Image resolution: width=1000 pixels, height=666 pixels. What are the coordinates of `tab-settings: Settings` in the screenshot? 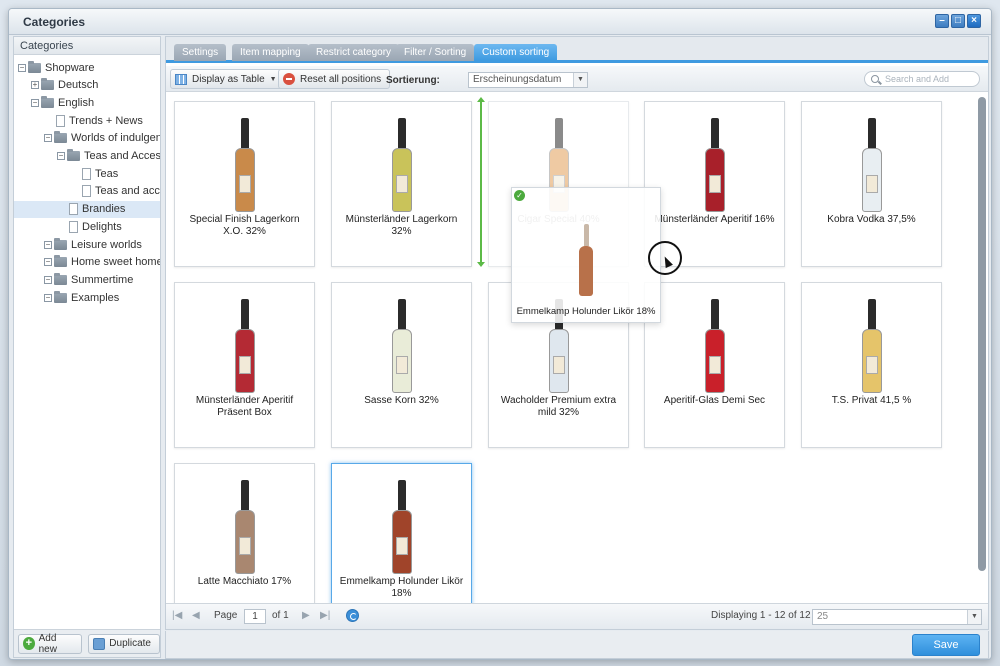 It's located at (200, 52).